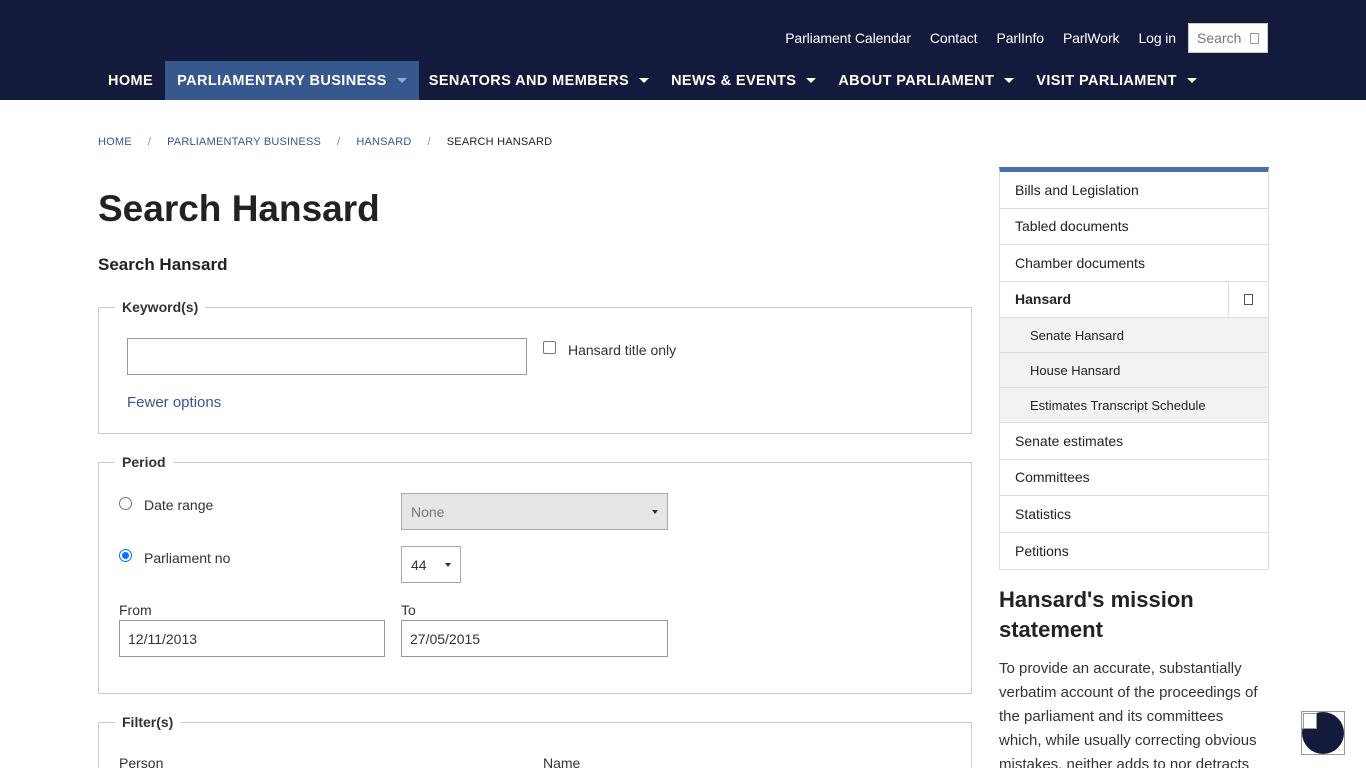  I want to click on hansard-title-only-checkbox, so click(549, 347).